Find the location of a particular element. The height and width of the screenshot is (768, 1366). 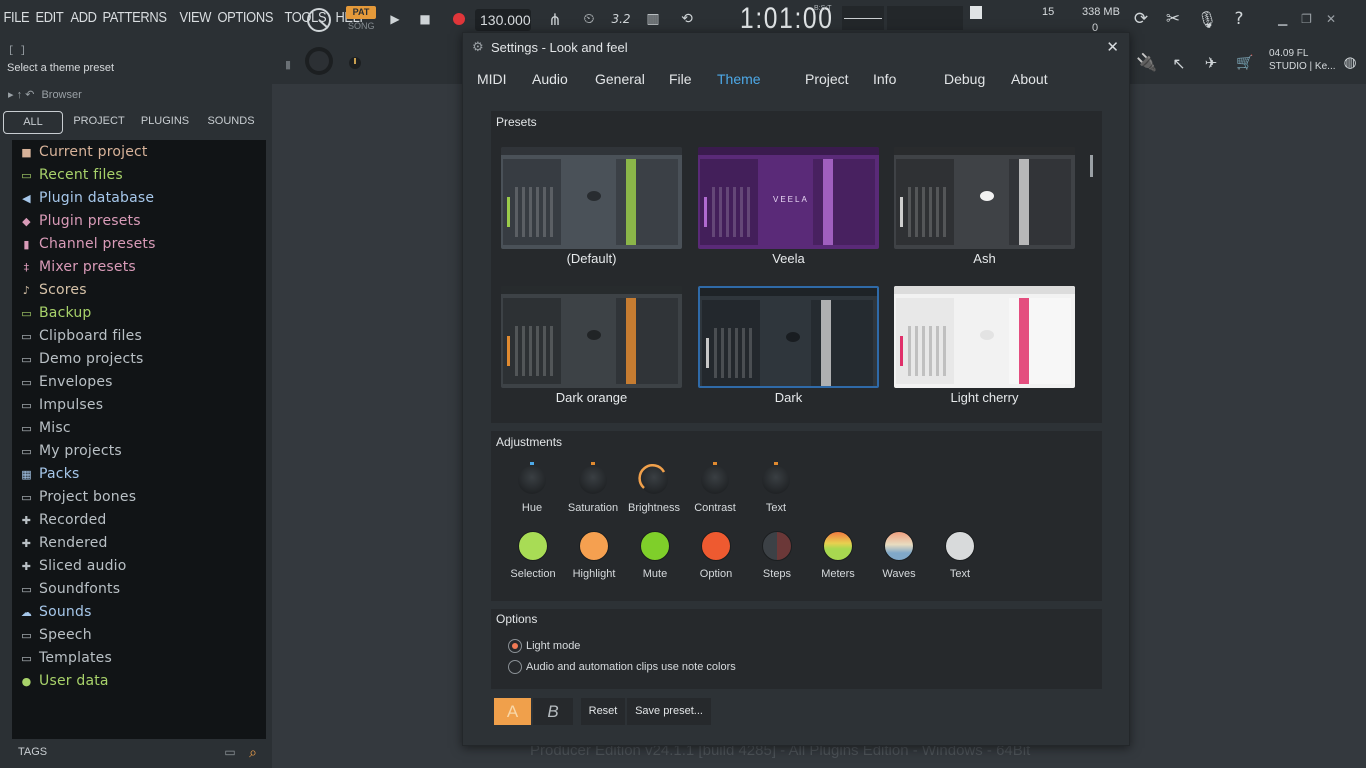

browser-tab-sounds: SOUNDS is located at coordinates (231, 122).